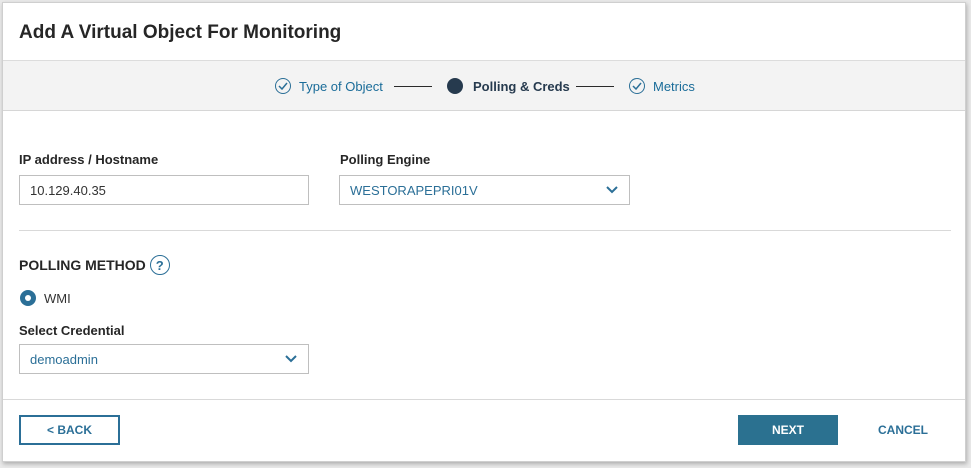 This screenshot has width=971, height=468. I want to click on back-button: < BACK, so click(69, 430).